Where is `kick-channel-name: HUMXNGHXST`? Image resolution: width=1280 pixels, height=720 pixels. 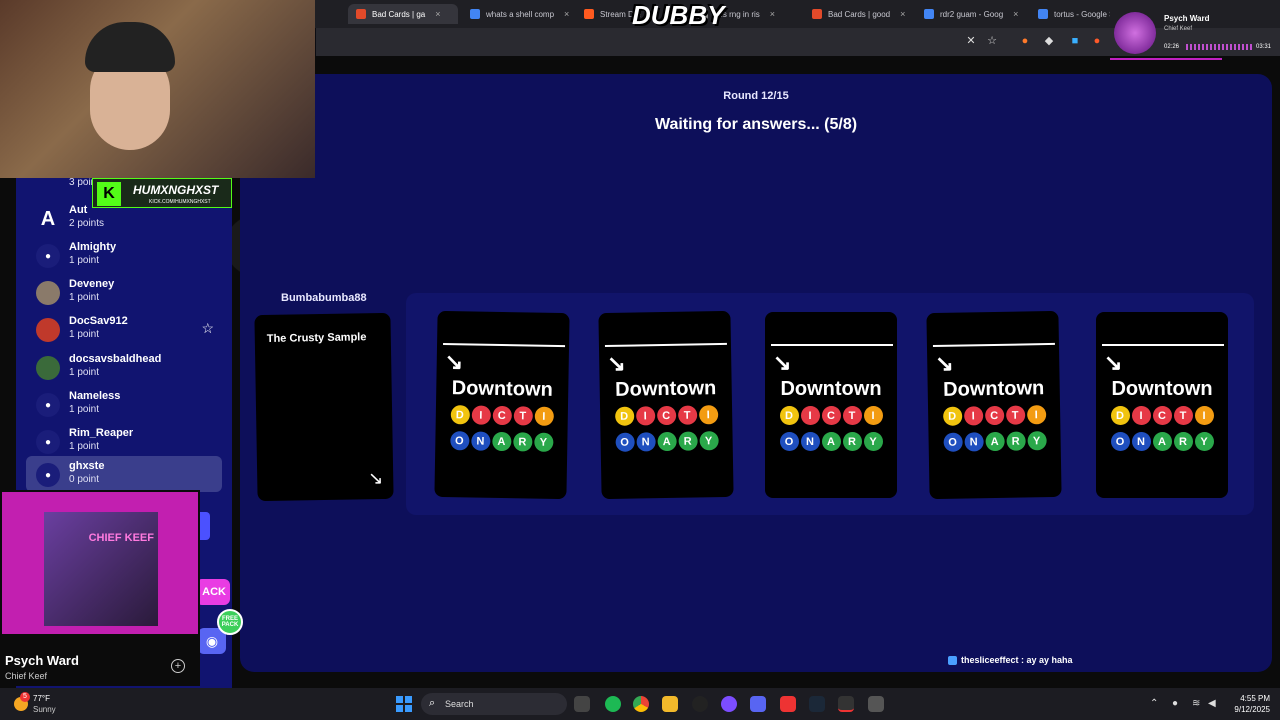 kick-channel-name: HUMXNGHXST is located at coordinates (176, 190).